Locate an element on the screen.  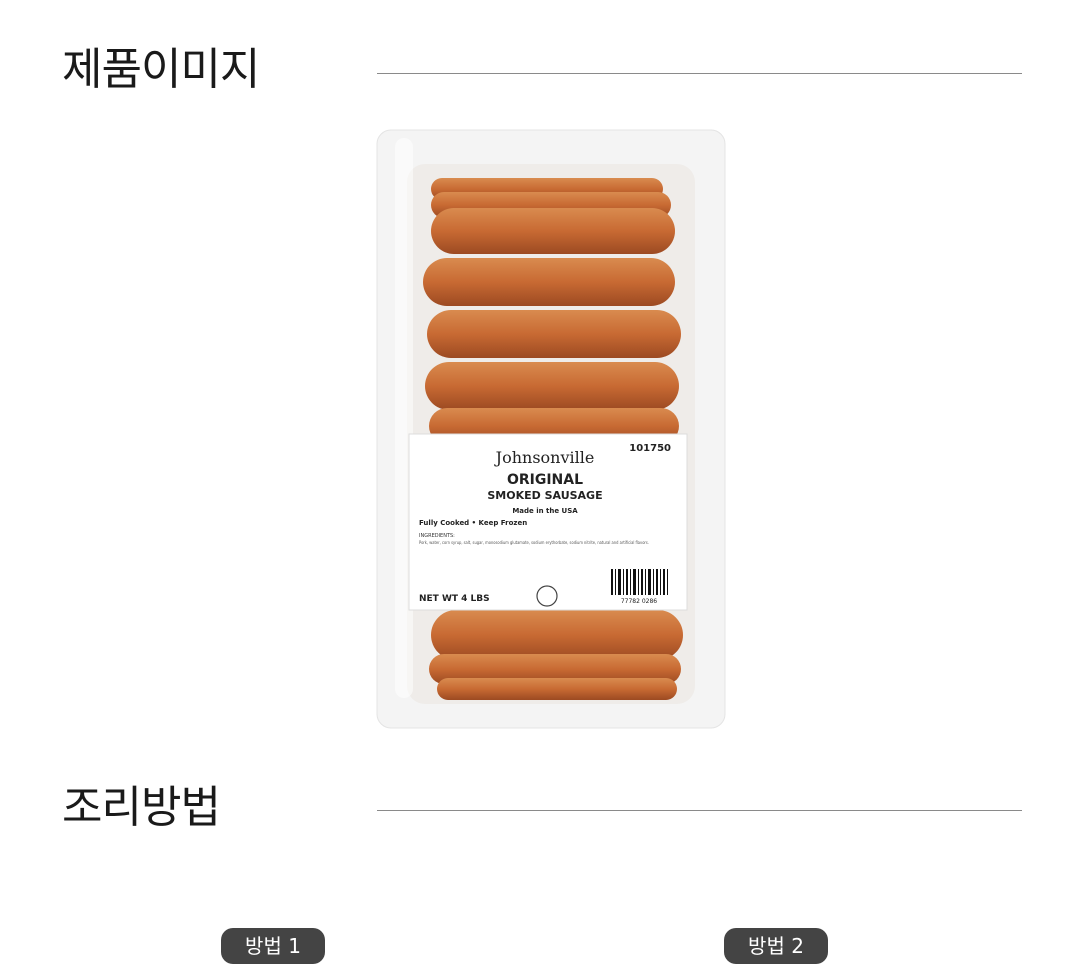
cooking-title: 조리방법 is located at coordinates (141, 807).